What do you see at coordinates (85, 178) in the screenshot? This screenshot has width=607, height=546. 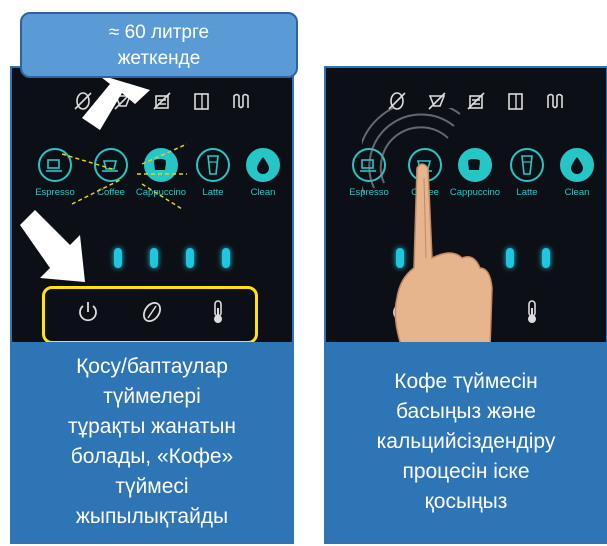 I see `arrows-overlay` at bounding box center [85, 178].